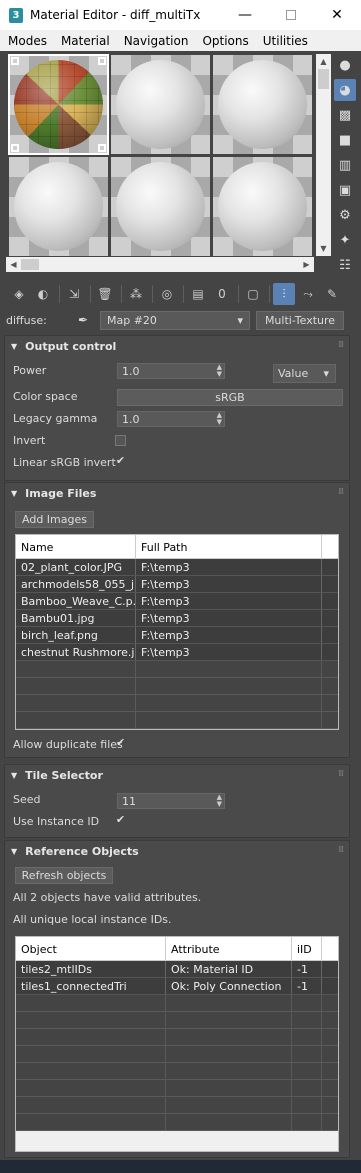 This screenshot has height=1173, width=361. Describe the element at coordinates (56, 821) in the screenshot. I see `use-instance-id-label: Use Instance ID` at that location.